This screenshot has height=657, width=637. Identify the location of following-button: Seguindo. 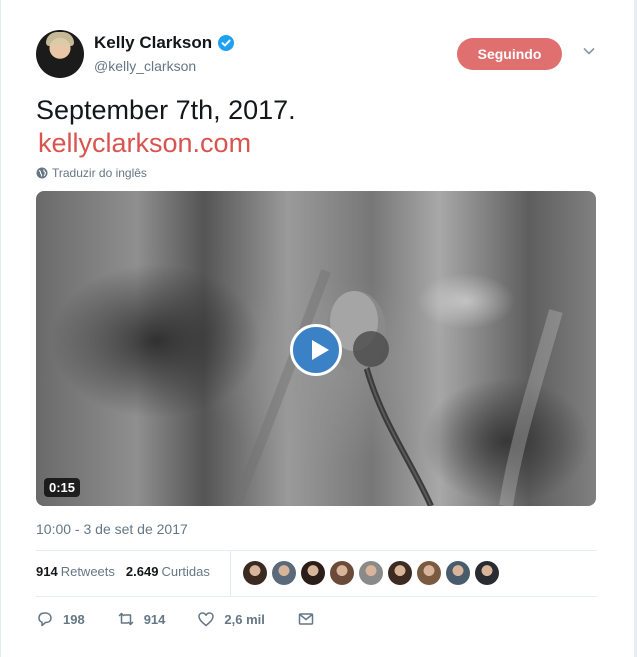
(509, 54).